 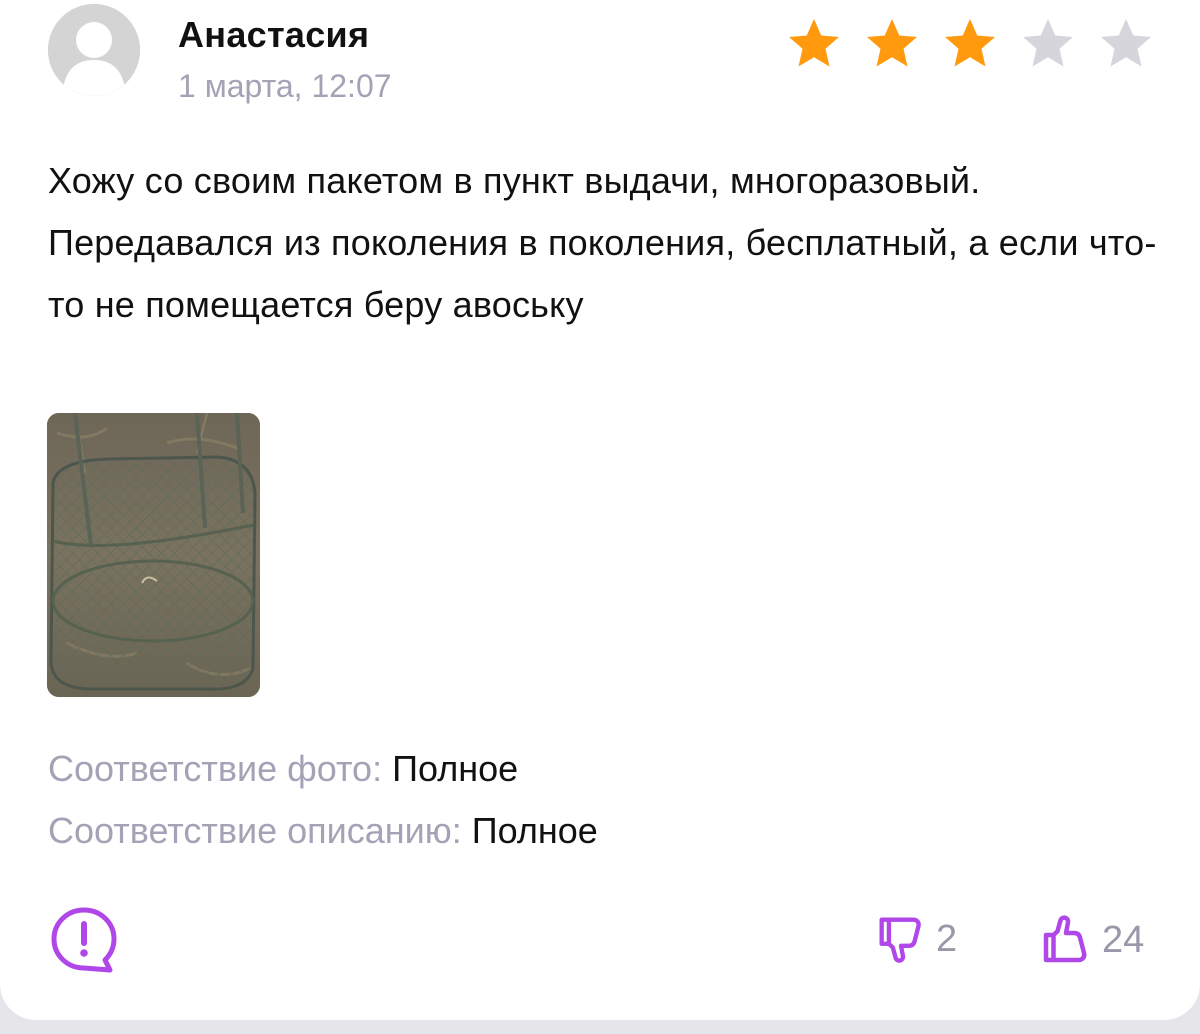 I want to click on photo-match-attribute: Соответствие фото: Полное, so click(x=283, y=769).